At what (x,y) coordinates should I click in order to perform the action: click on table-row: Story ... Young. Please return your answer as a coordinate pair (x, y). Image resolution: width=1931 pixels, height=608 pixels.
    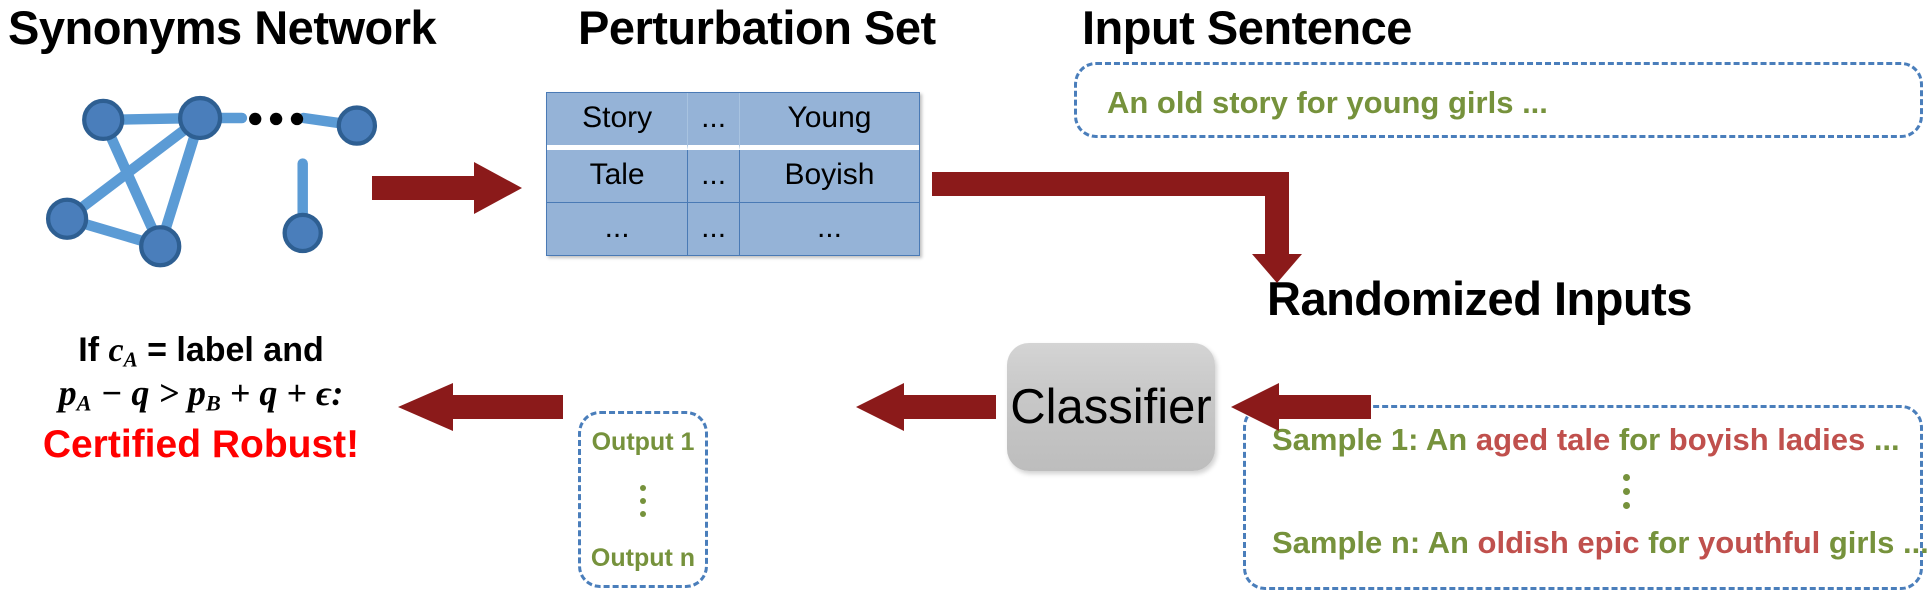
    Looking at the image, I should click on (733, 121).